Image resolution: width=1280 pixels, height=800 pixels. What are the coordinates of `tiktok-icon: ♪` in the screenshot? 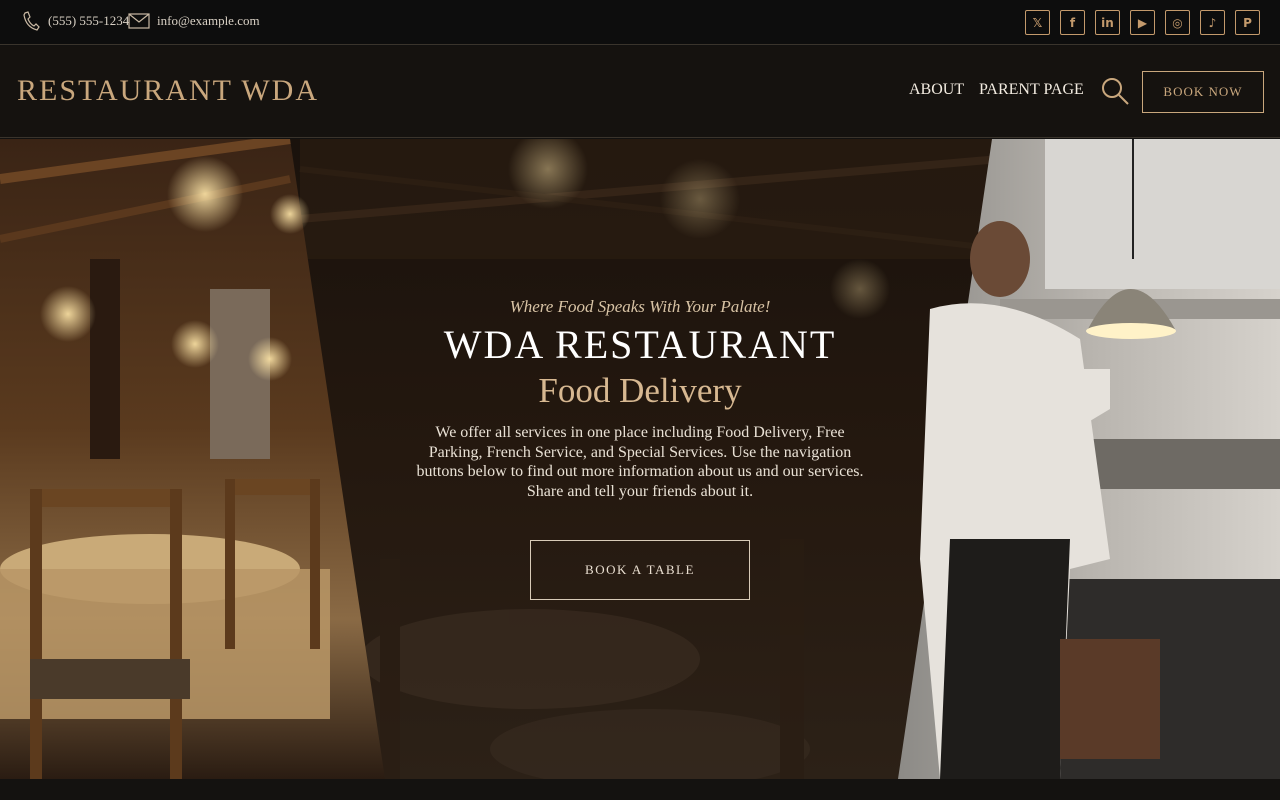 It's located at (1212, 22).